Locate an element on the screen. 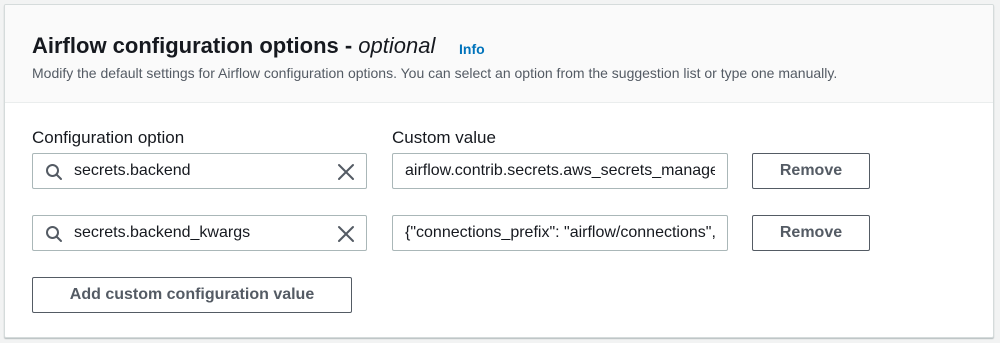 The image size is (1000, 343). config-row: secrets.backend_kwargs Remove is located at coordinates (499, 234).